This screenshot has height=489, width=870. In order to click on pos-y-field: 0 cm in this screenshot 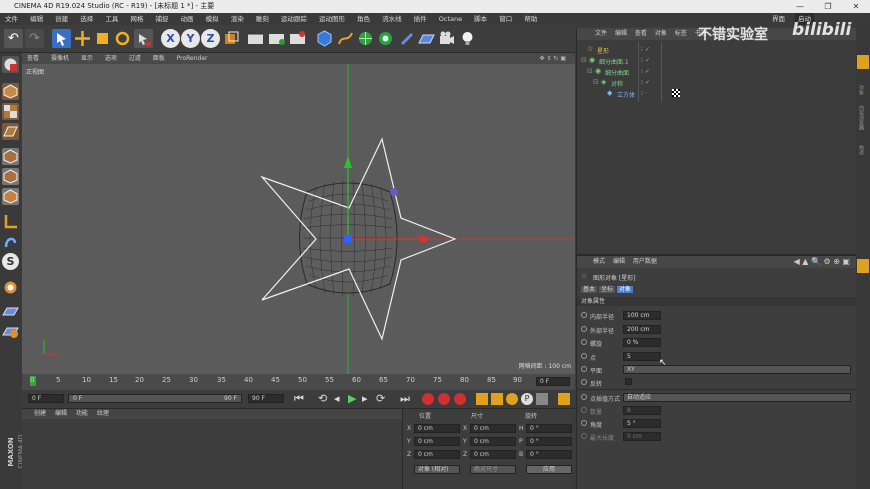, I will do `click(437, 441)`.